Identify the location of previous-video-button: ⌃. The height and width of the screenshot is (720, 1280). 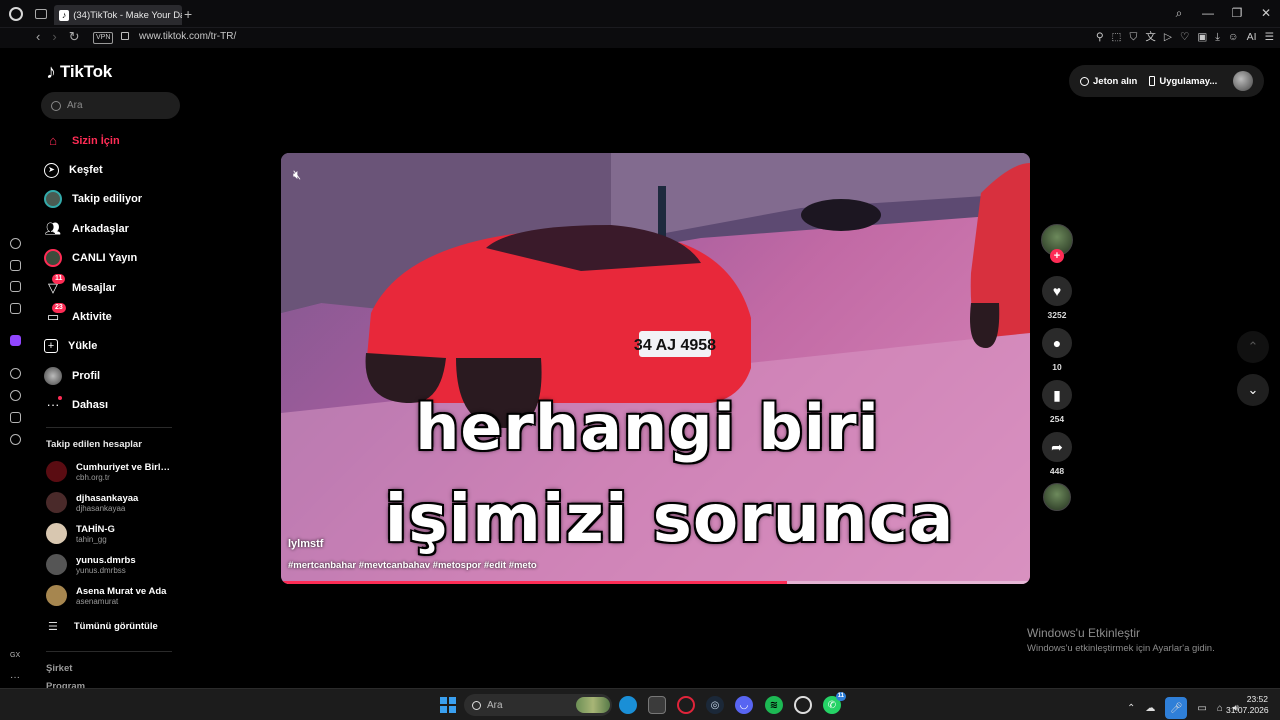
(1253, 347).